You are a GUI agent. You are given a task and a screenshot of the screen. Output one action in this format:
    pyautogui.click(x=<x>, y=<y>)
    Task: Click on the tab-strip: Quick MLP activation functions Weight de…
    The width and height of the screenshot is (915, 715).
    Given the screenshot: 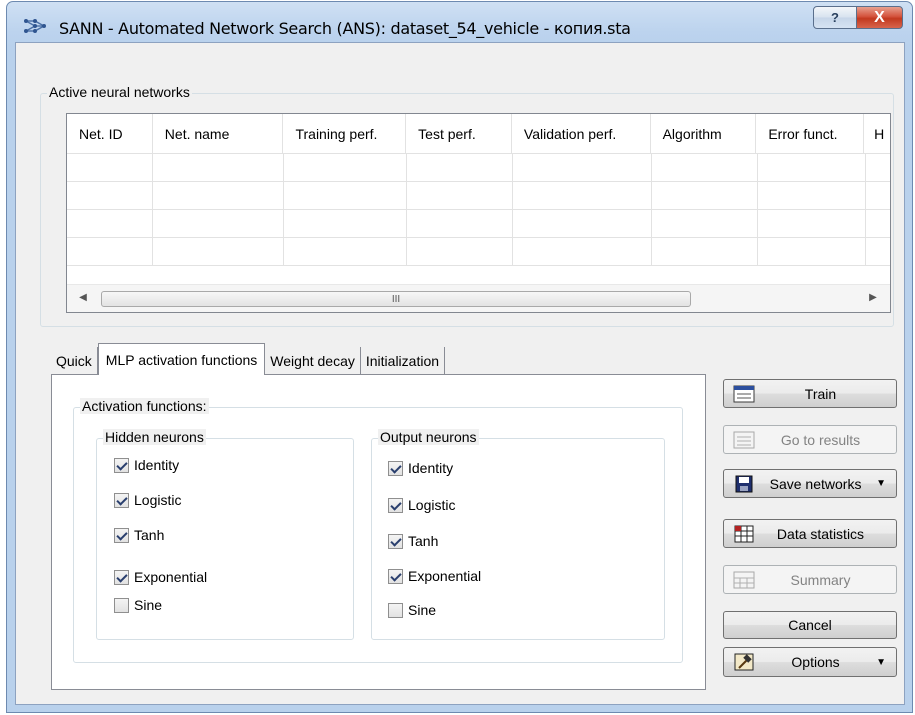 What is the action you would take?
    pyautogui.click(x=248, y=359)
    